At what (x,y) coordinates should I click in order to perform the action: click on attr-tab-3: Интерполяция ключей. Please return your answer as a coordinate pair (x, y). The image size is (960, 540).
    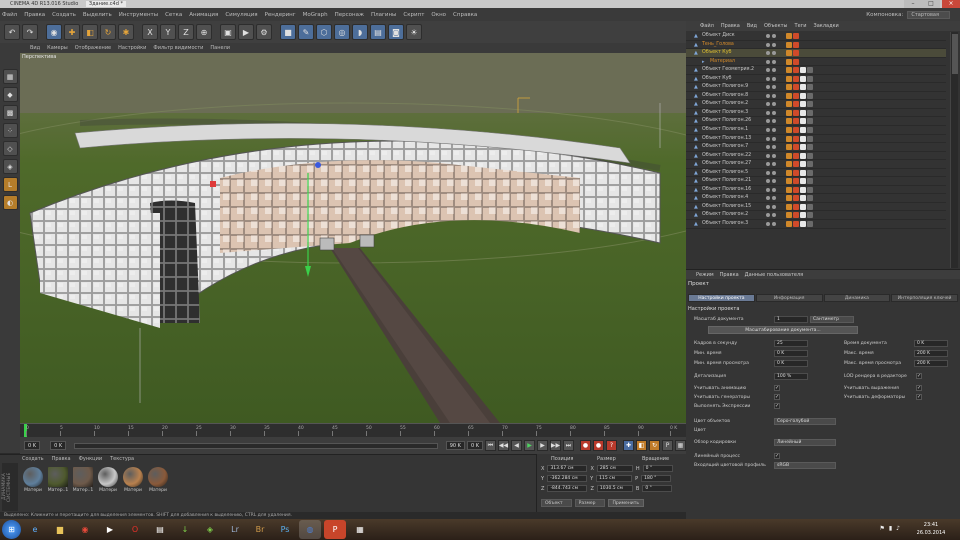
    Looking at the image, I should click on (924, 298).